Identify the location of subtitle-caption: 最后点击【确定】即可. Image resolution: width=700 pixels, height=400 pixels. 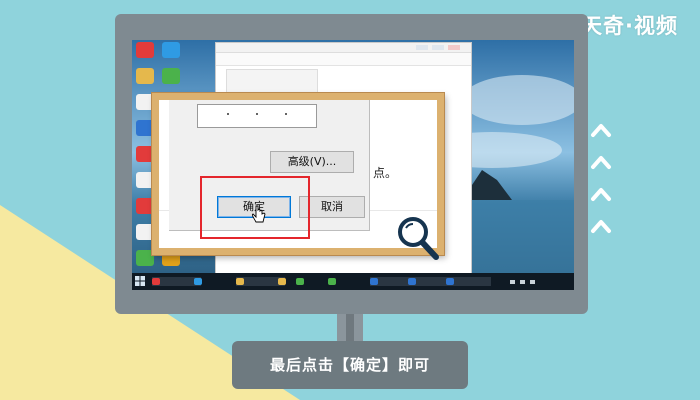
(349, 365).